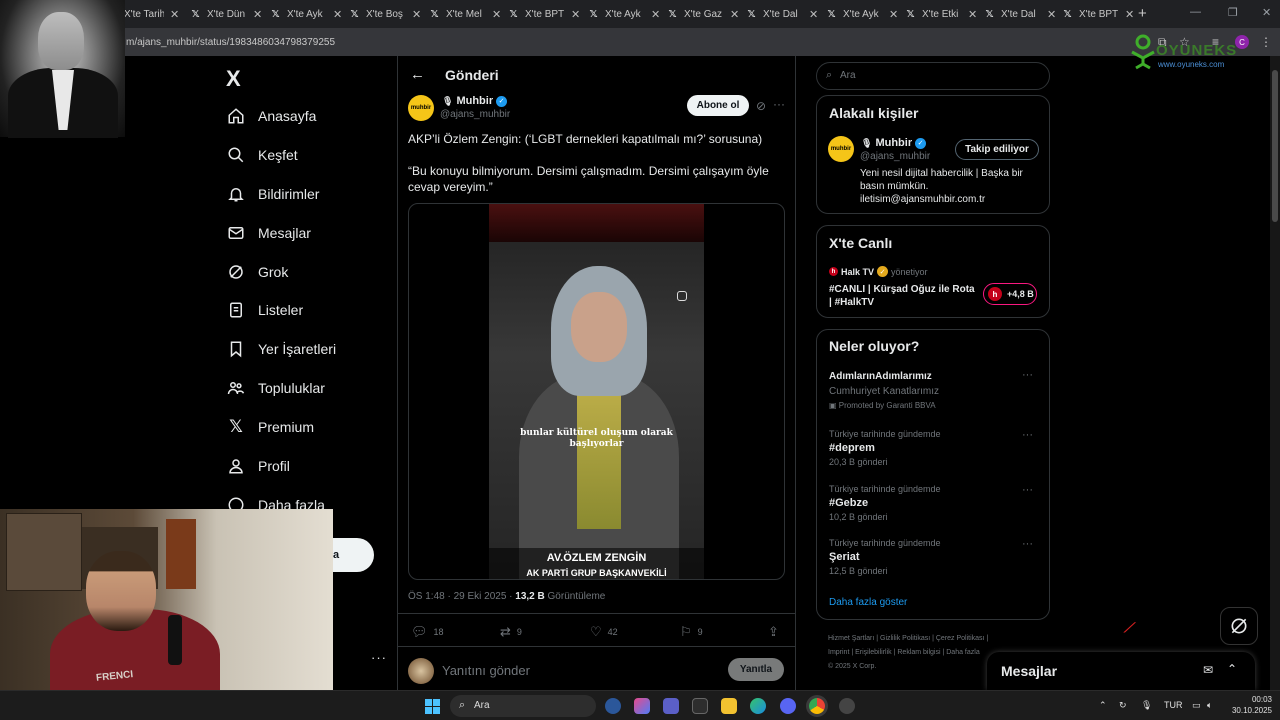 This screenshot has height=720, width=1280. Describe the element at coordinates (894, 143) in the screenshot. I see `related-name: 🎙 Muhbir ✓` at that location.